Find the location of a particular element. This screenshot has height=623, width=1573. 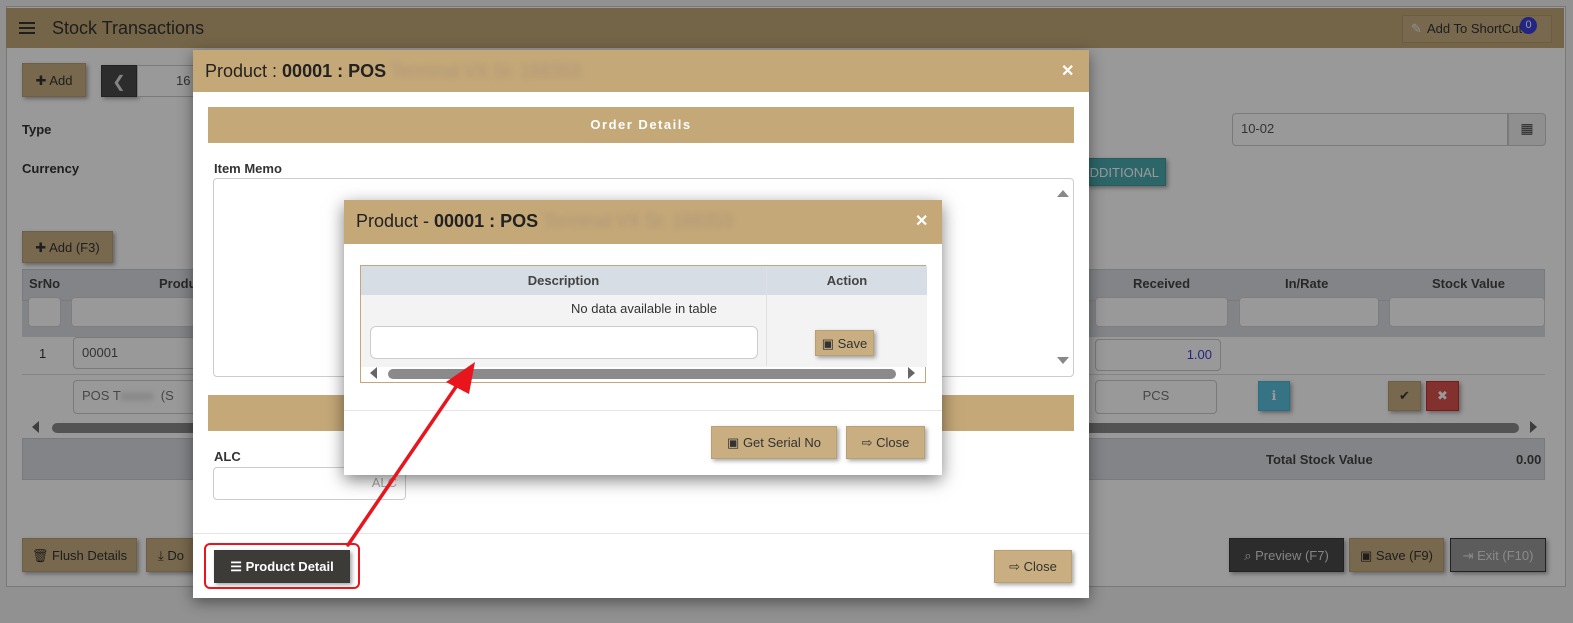

item-memo-label: Item Memo is located at coordinates (248, 168).